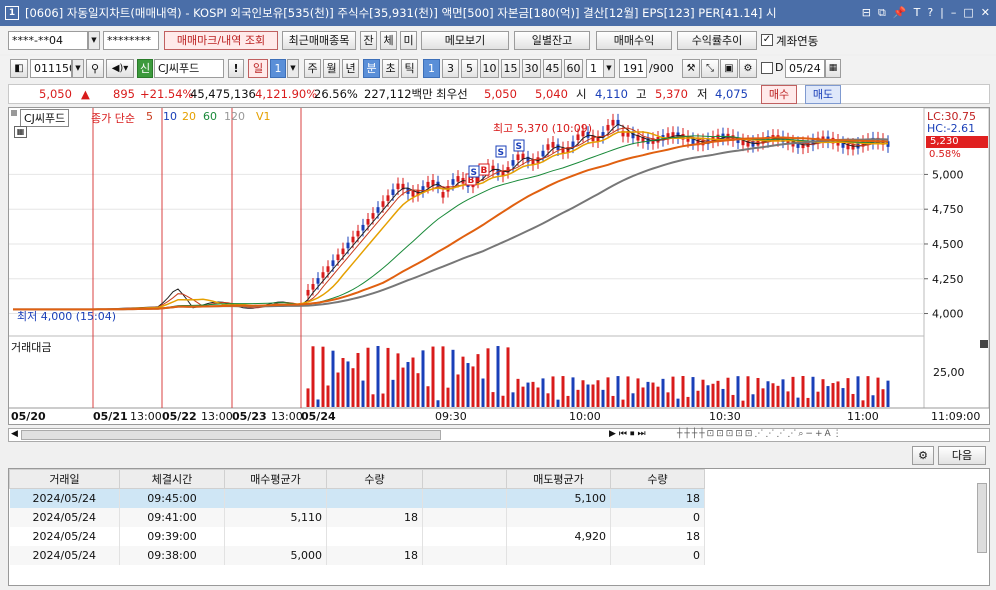  I want to click on period-week-button: 주, so click(312, 68).